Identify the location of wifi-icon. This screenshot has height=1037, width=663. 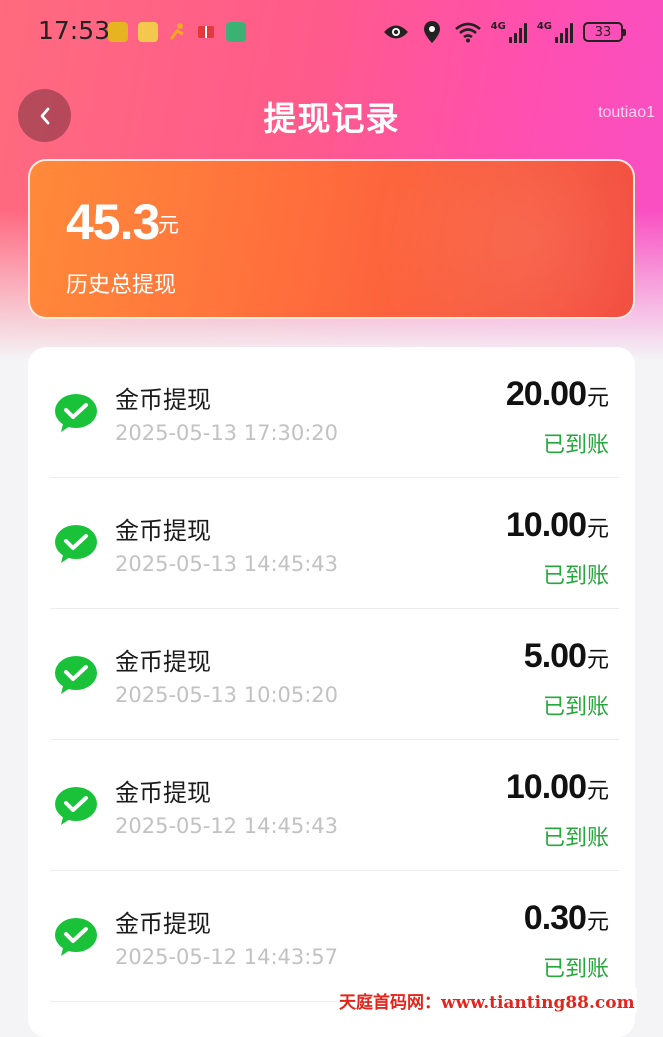
(467, 32).